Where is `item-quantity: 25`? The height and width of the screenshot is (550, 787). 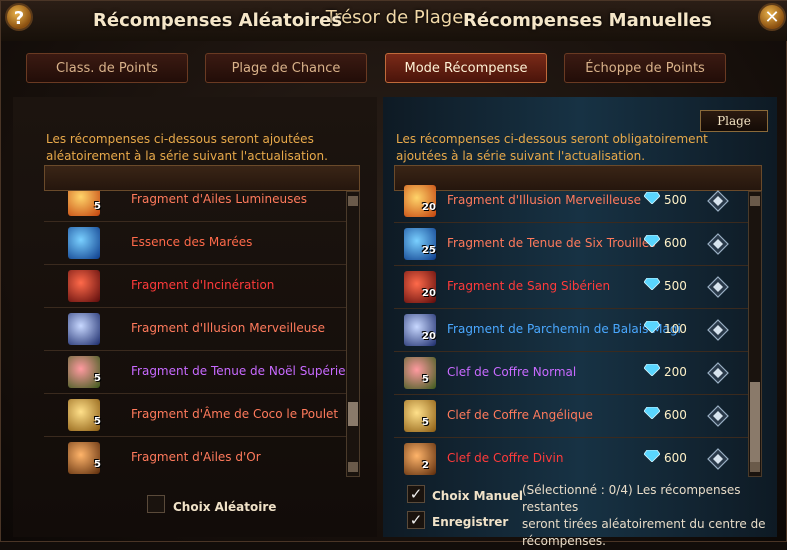 item-quantity: 25 is located at coordinates (429, 250).